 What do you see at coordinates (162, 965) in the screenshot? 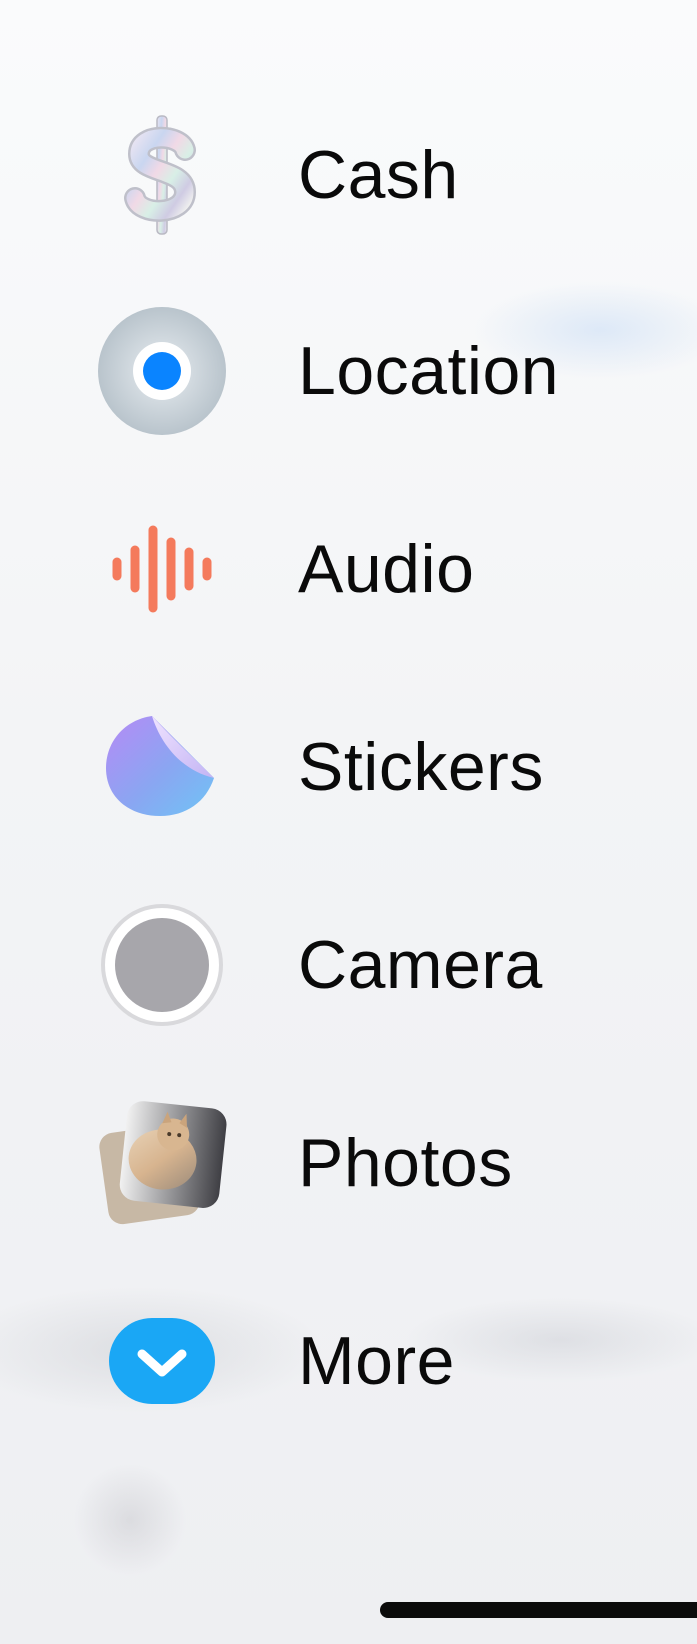
I see `camera-shutter-icon` at bounding box center [162, 965].